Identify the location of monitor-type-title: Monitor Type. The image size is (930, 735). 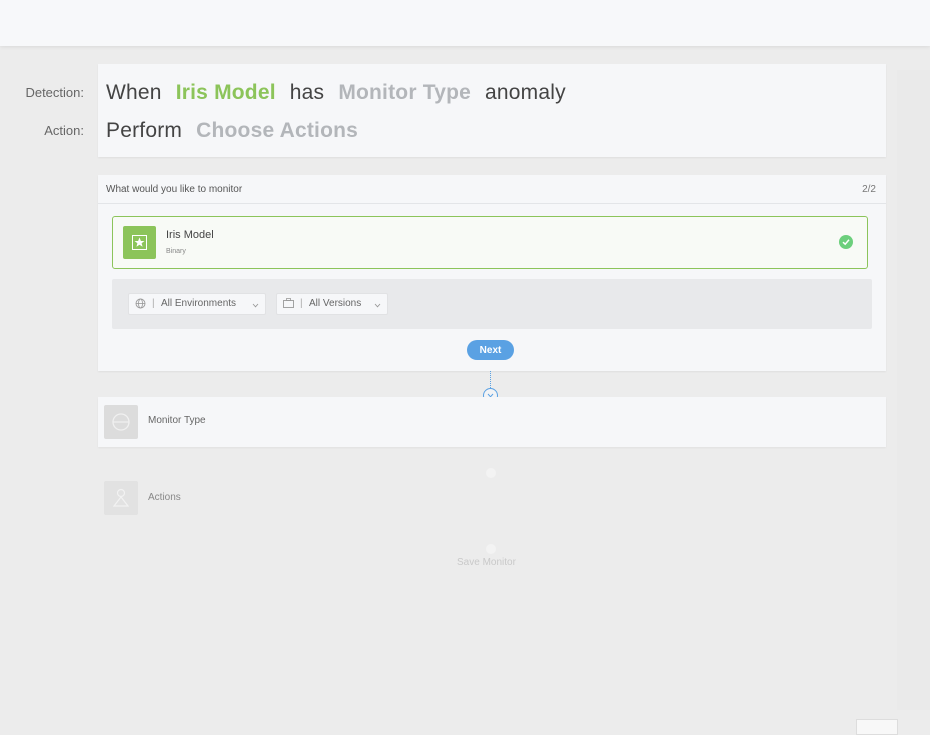
(177, 420).